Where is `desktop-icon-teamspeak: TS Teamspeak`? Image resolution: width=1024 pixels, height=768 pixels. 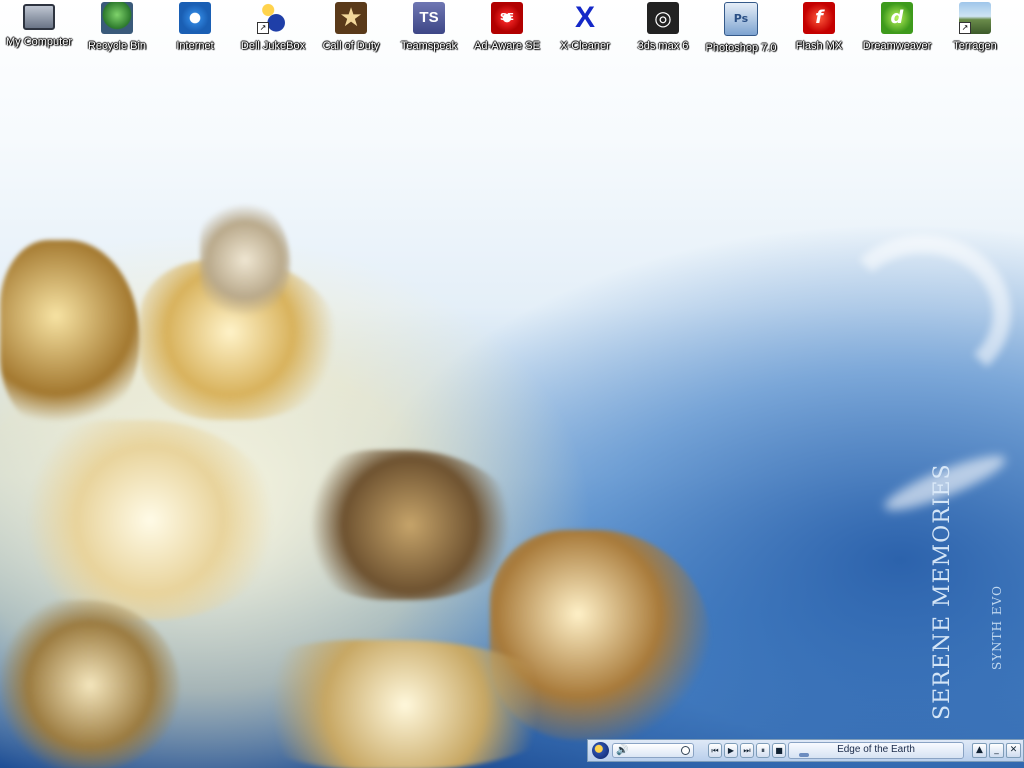 desktop-icon-teamspeak: TS Teamspeak is located at coordinates (429, 28).